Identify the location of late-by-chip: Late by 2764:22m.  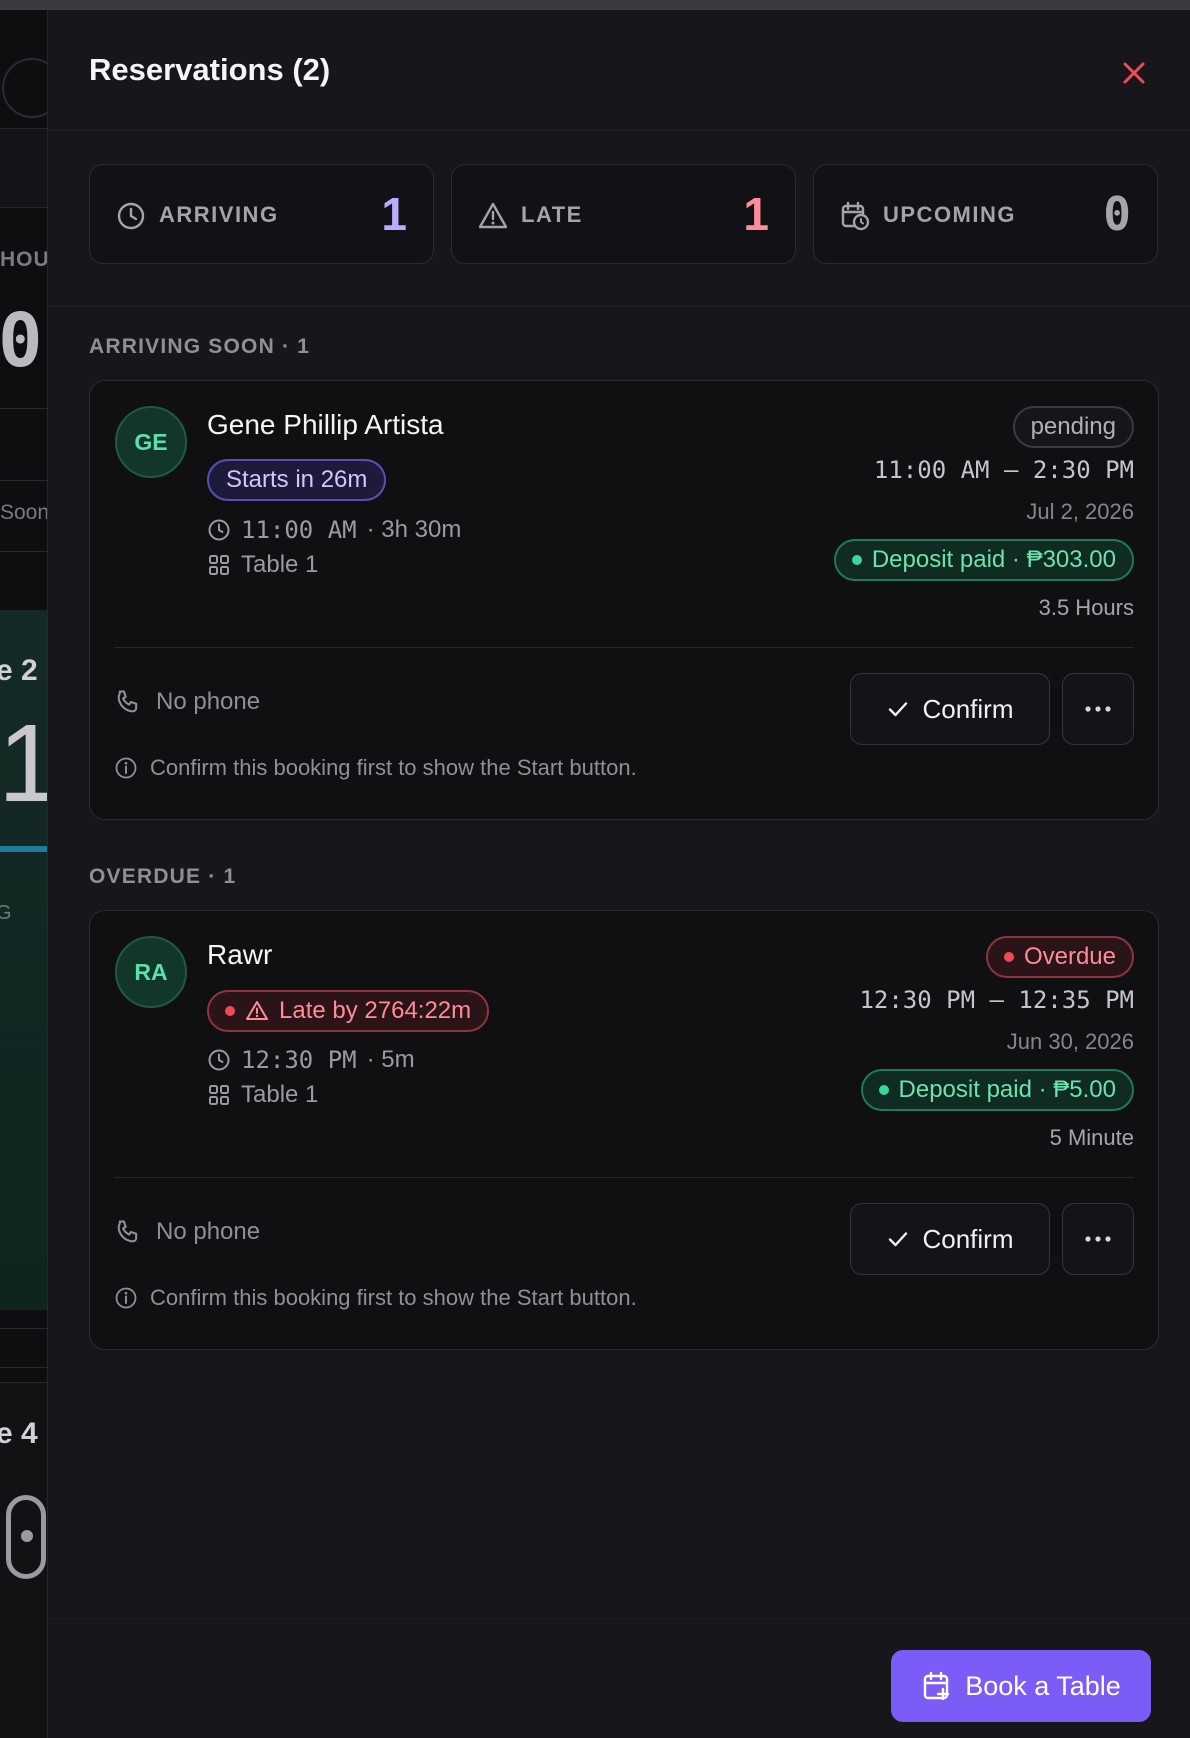
(348, 1011).